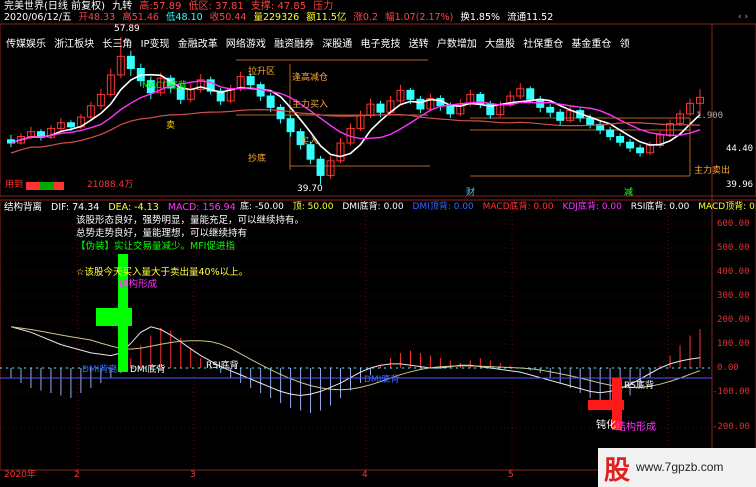 The width and height of the screenshot is (756, 487). I want to click on structure-block, so click(114, 317).